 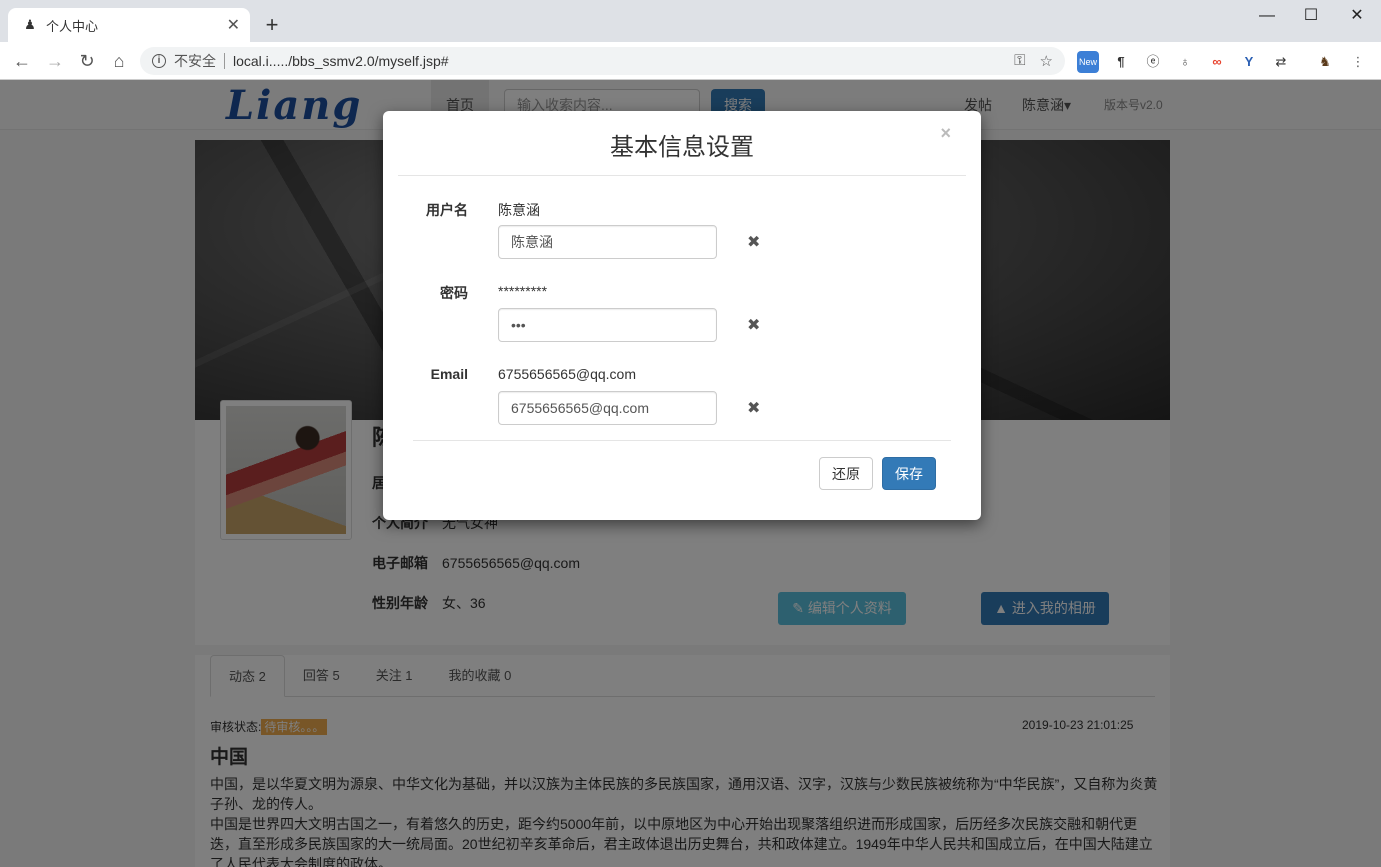 What do you see at coordinates (567, 374) in the screenshot?
I see `email-current: 6755656565@qq.com` at bounding box center [567, 374].